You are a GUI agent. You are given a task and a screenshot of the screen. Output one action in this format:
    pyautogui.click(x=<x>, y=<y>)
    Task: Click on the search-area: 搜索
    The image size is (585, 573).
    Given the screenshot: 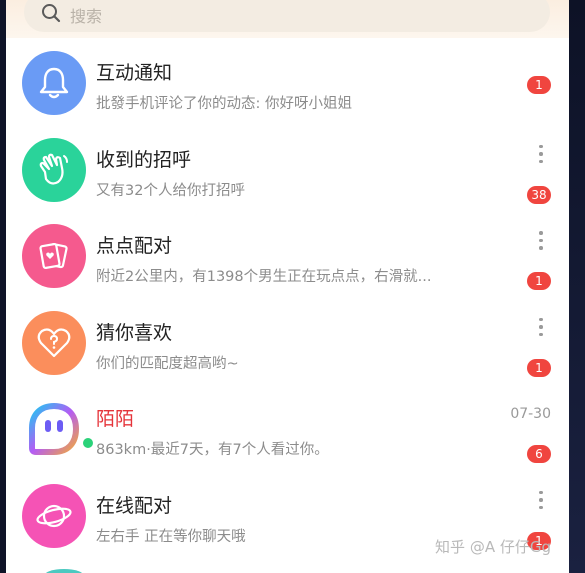 What is the action you would take?
    pyautogui.click(x=287, y=19)
    